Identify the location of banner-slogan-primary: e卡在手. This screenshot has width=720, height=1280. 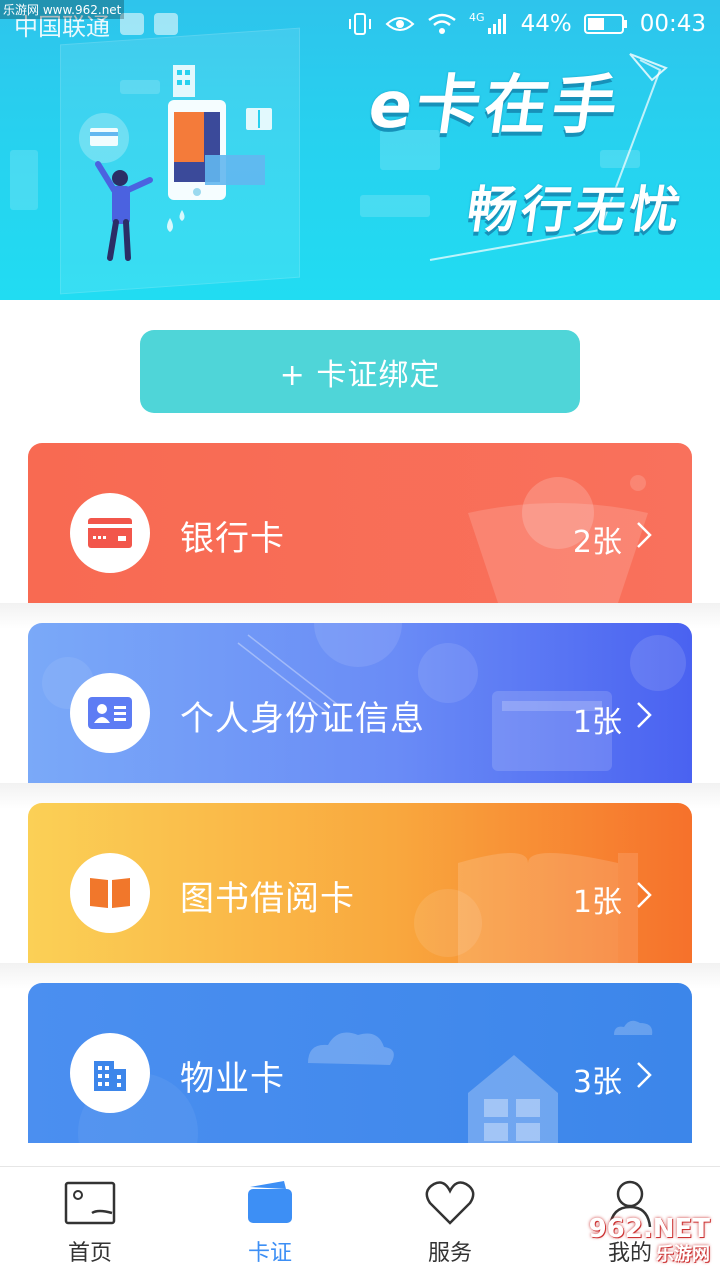
(494, 106).